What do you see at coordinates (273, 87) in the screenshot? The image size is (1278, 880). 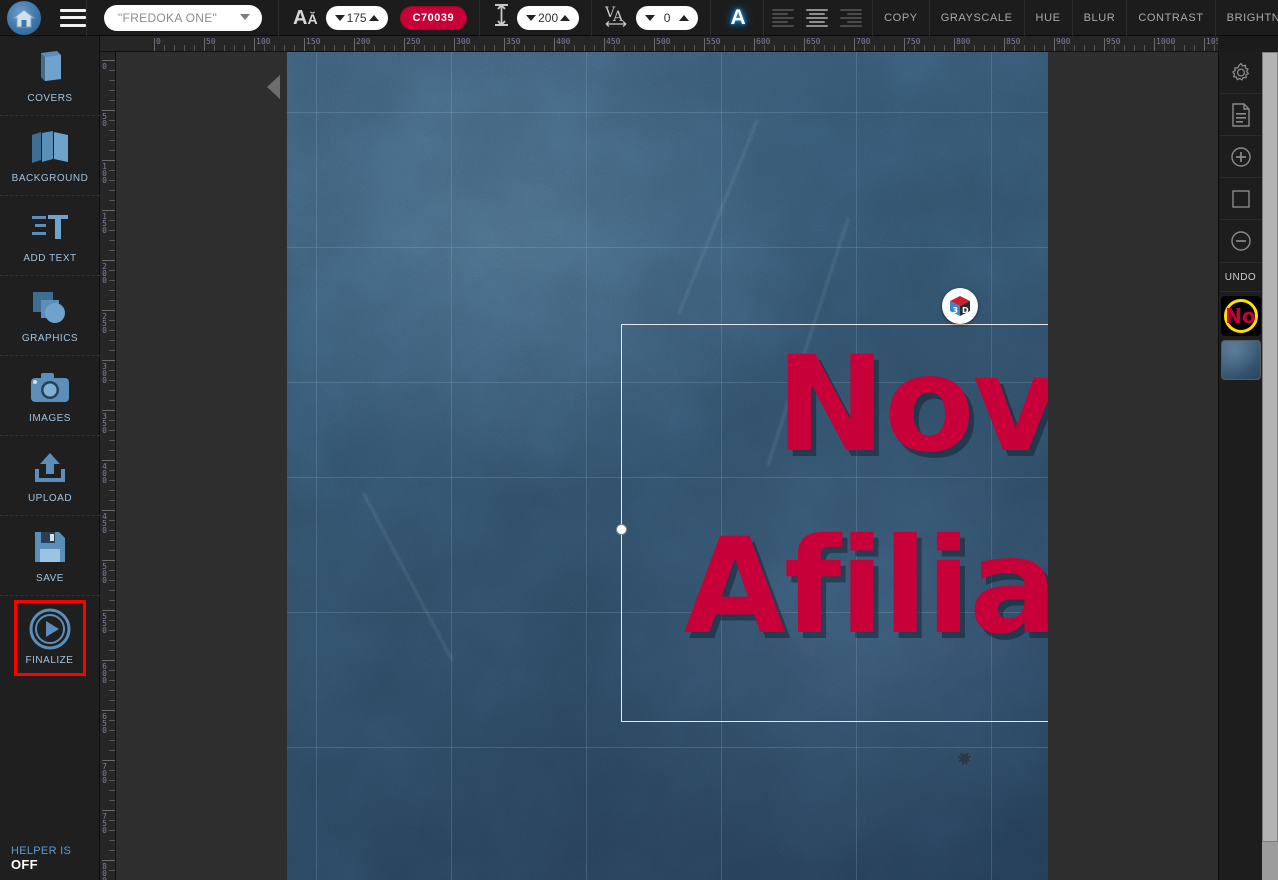 I see `collapse-left-icon` at bounding box center [273, 87].